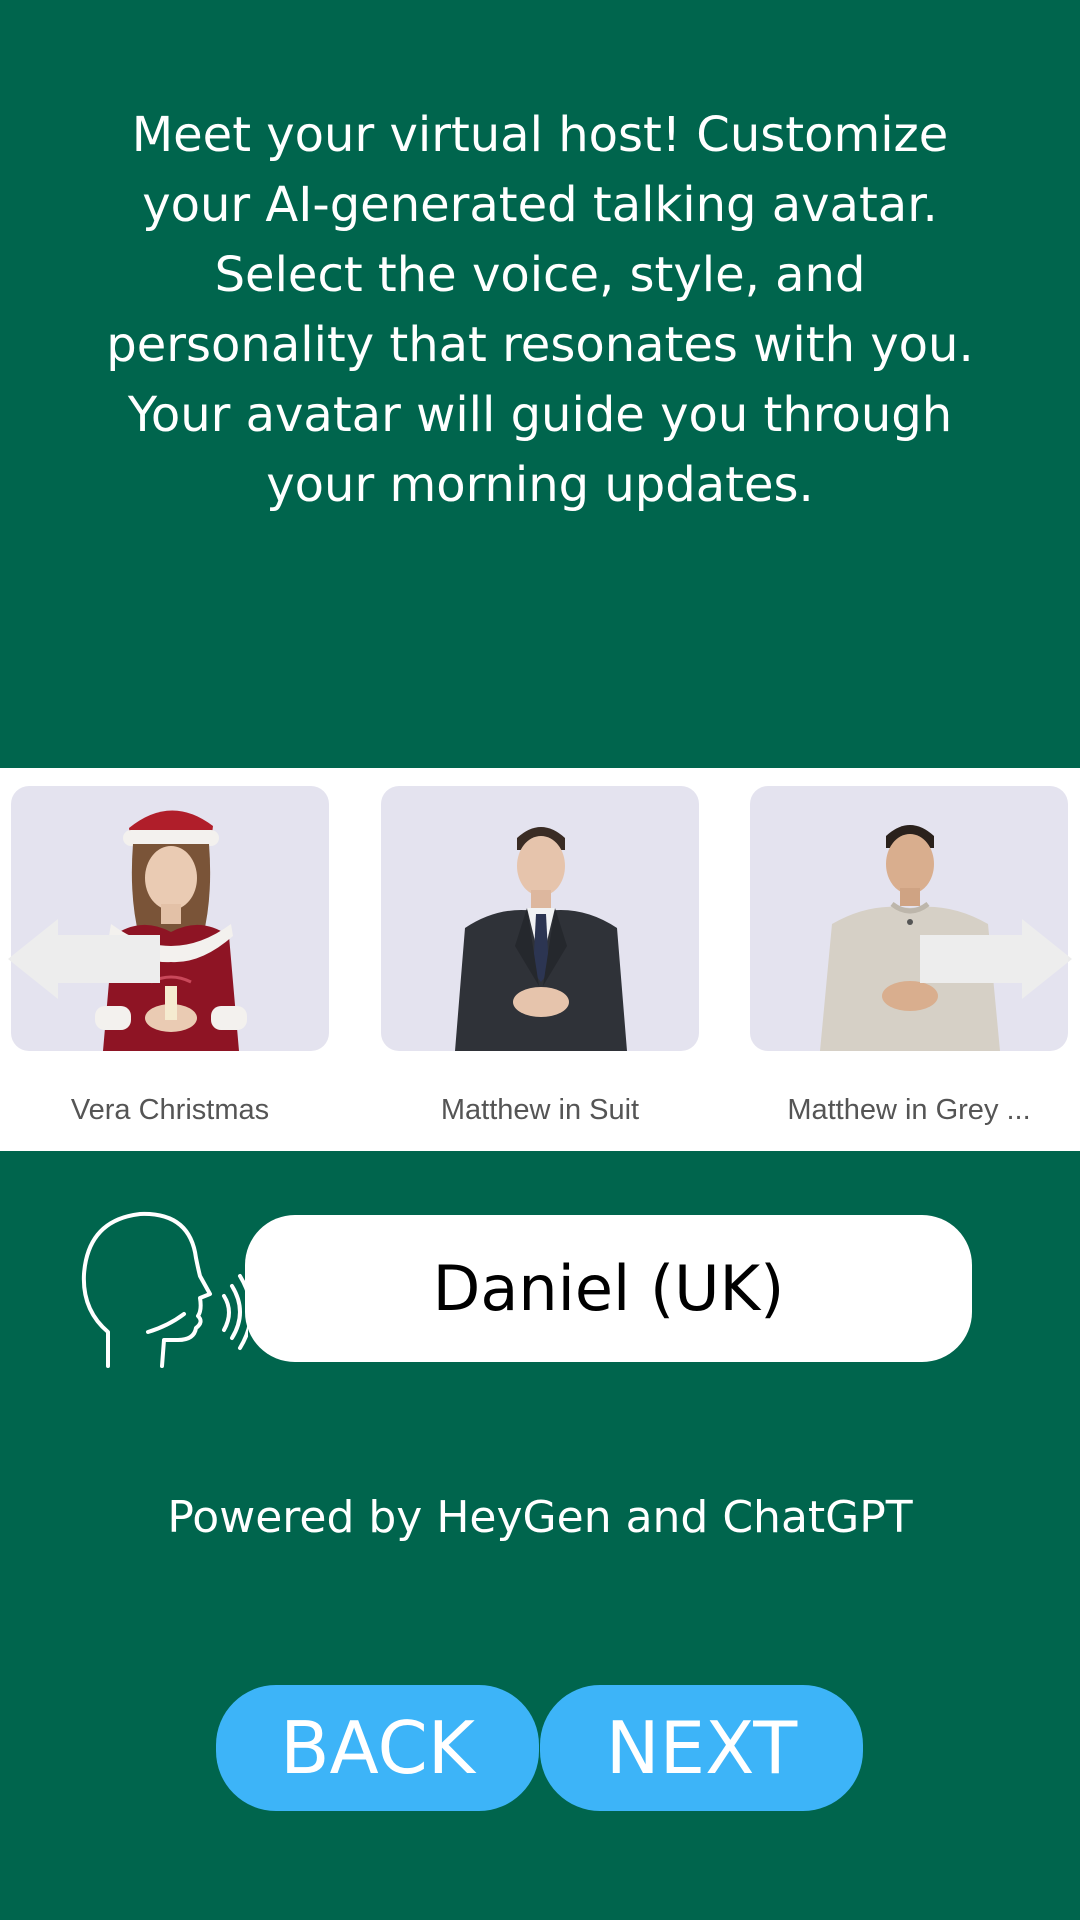 This screenshot has height=1920, width=1080. Describe the element at coordinates (80, 959) in the screenshot. I see `arrow-left-icon` at that location.